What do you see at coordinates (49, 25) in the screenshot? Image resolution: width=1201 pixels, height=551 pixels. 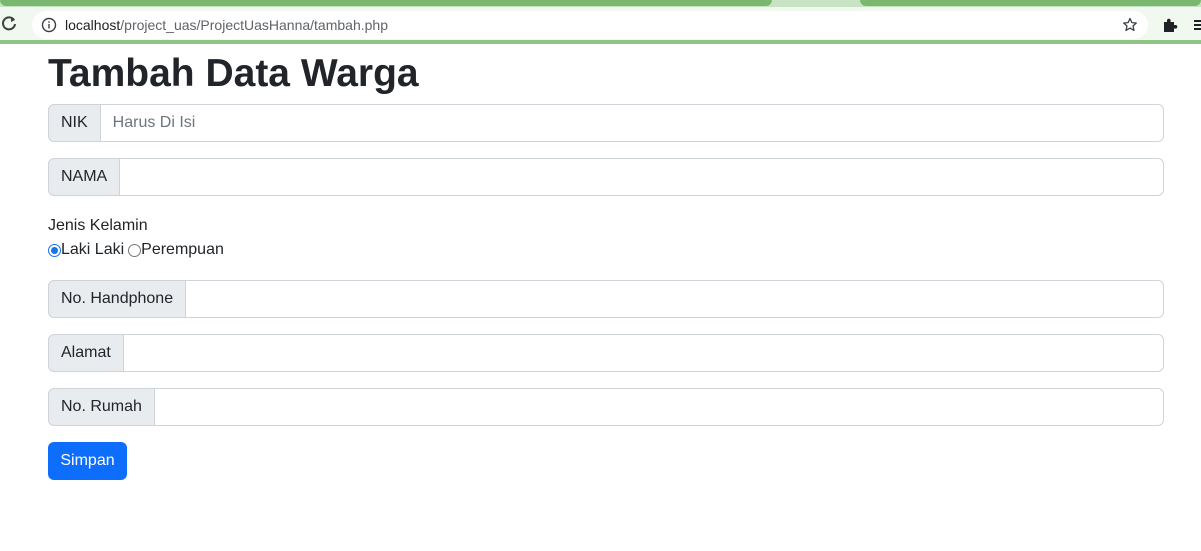 I see `info-icon` at bounding box center [49, 25].